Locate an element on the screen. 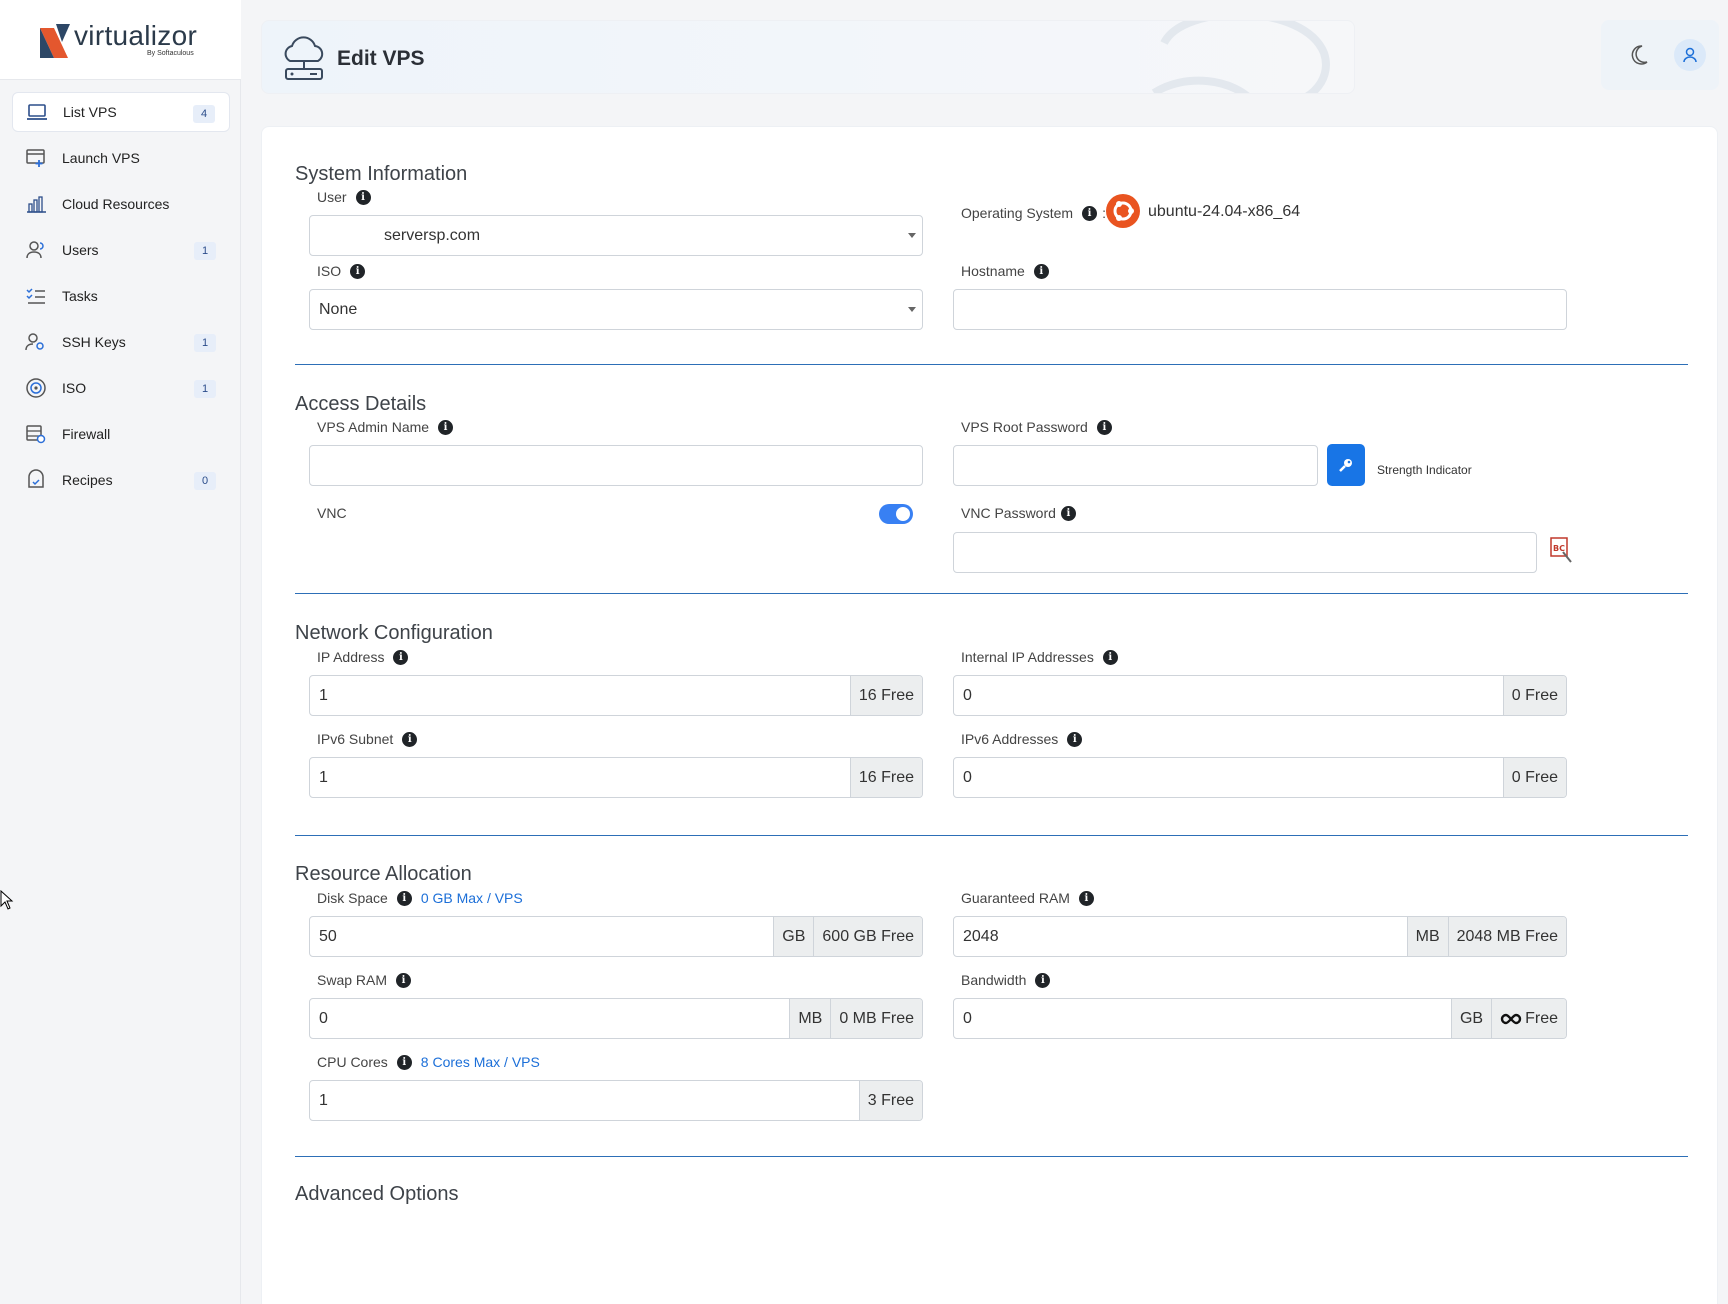  os-label-text: Operating System is located at coordinates (1017, 213).